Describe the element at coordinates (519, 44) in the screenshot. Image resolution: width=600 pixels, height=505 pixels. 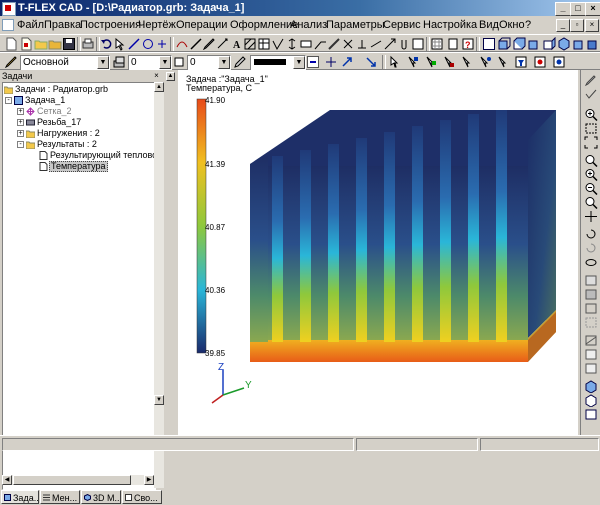
I see `view-top-icon` at that location.